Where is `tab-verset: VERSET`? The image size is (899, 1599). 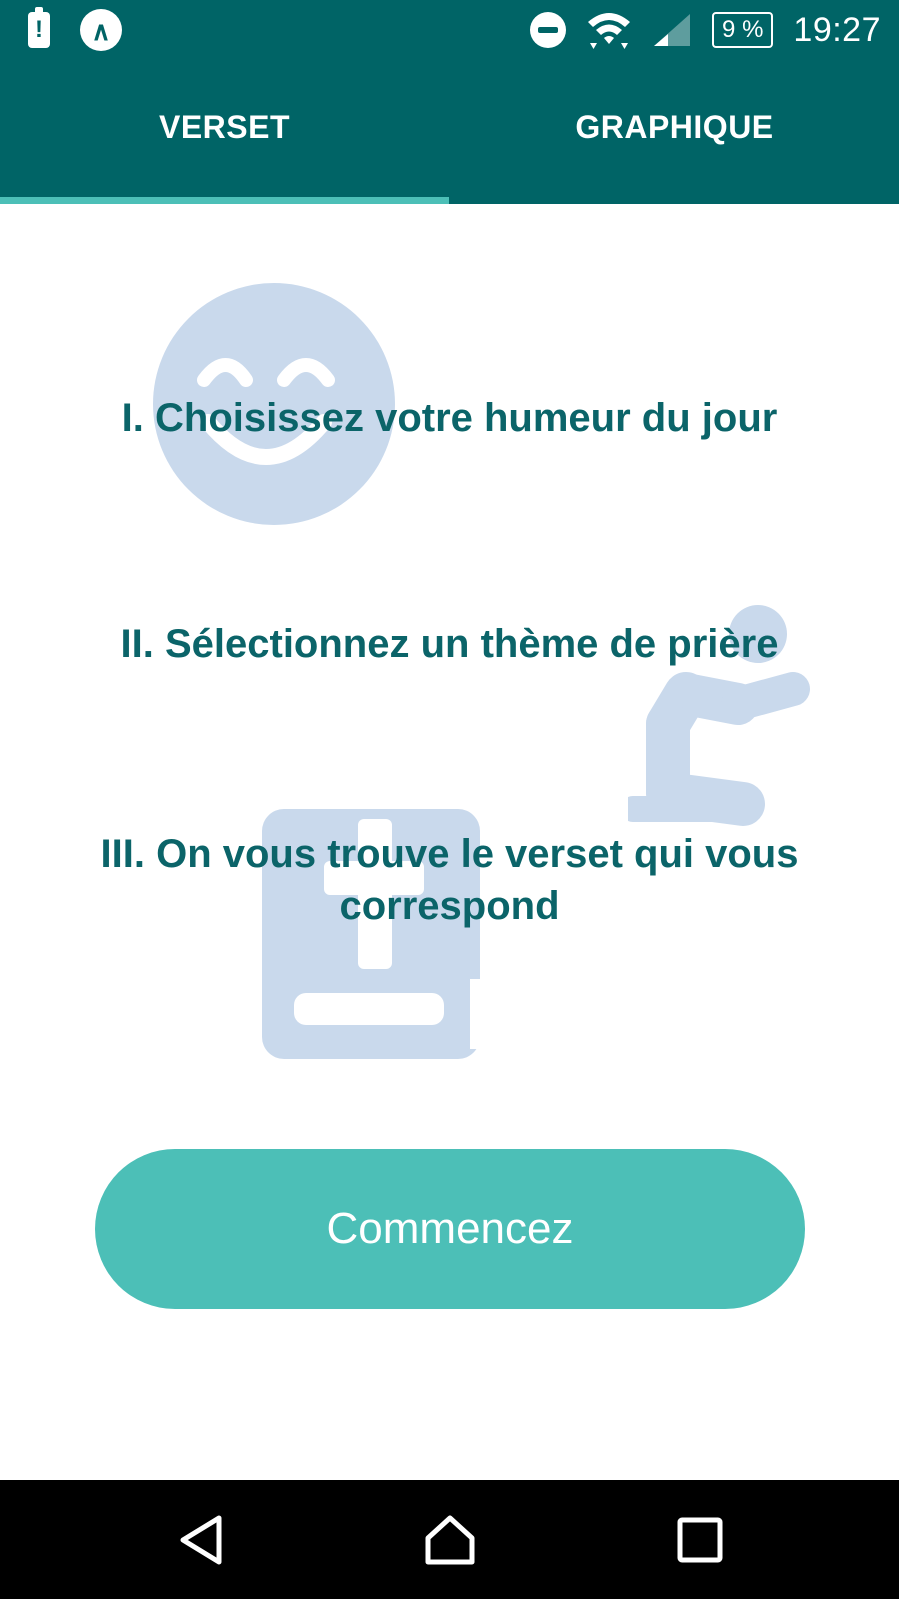
tab-verset: VERSET is located at coordinates (224, 132).